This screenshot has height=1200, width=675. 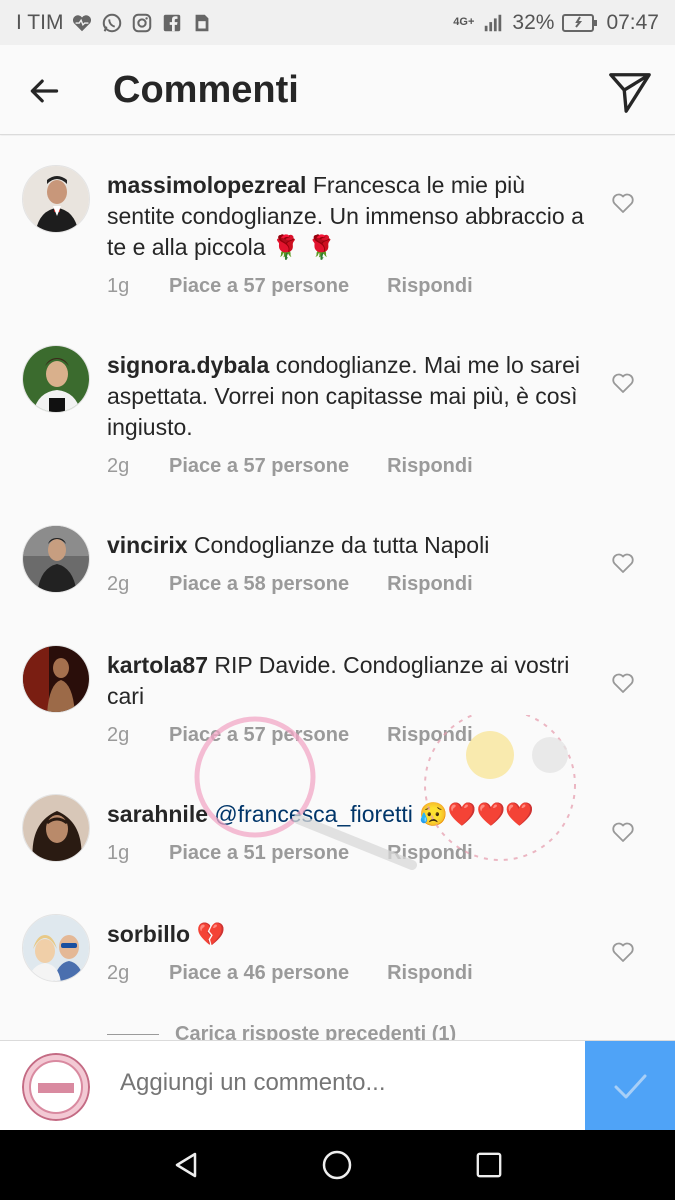 I want to click on comment-meta: 2g Piace a 46 persone Rispondi, so click(x=290, y=973).